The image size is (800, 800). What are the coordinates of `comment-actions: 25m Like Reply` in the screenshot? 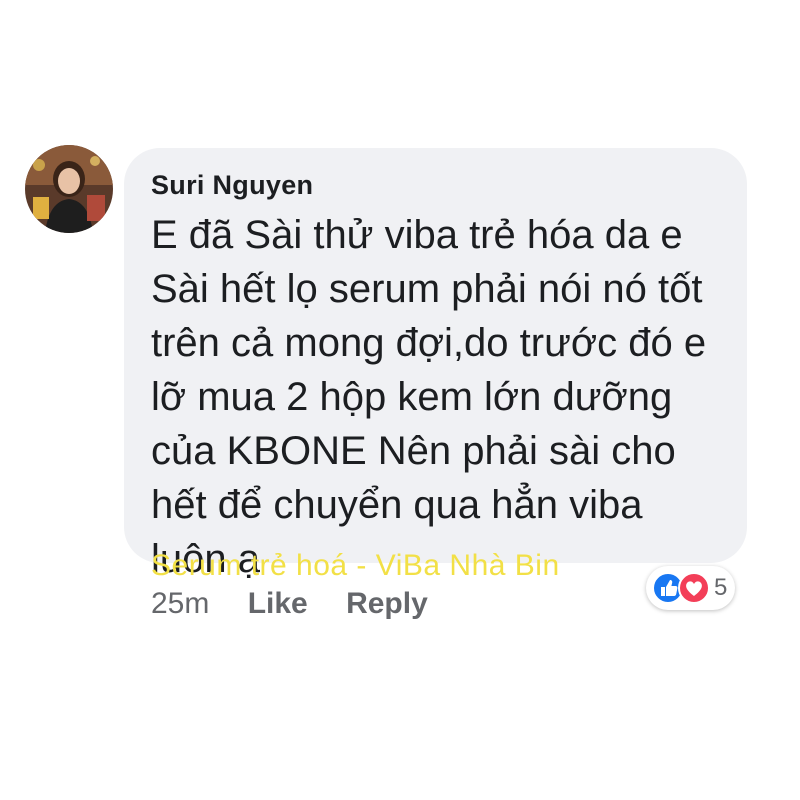 It's located at (289, 604).